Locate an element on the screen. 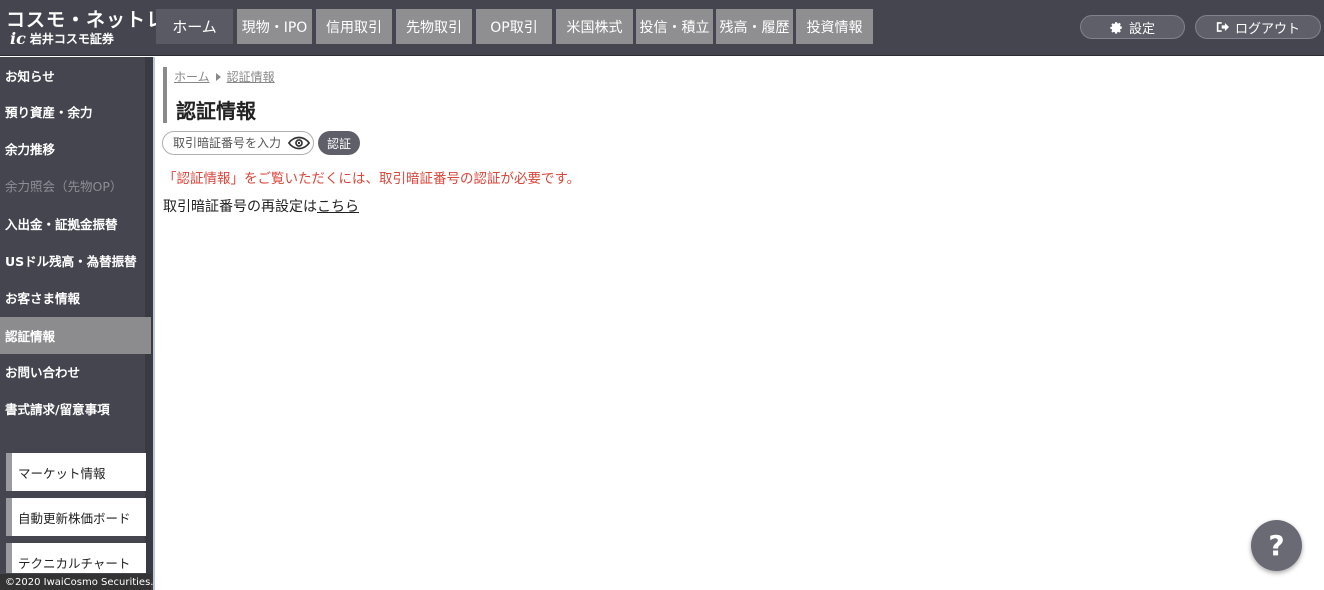 This screenshot has width=1324, height=590. tab-genbutsu-ipo: 現物・IPO is located at coordinates (274, 26).